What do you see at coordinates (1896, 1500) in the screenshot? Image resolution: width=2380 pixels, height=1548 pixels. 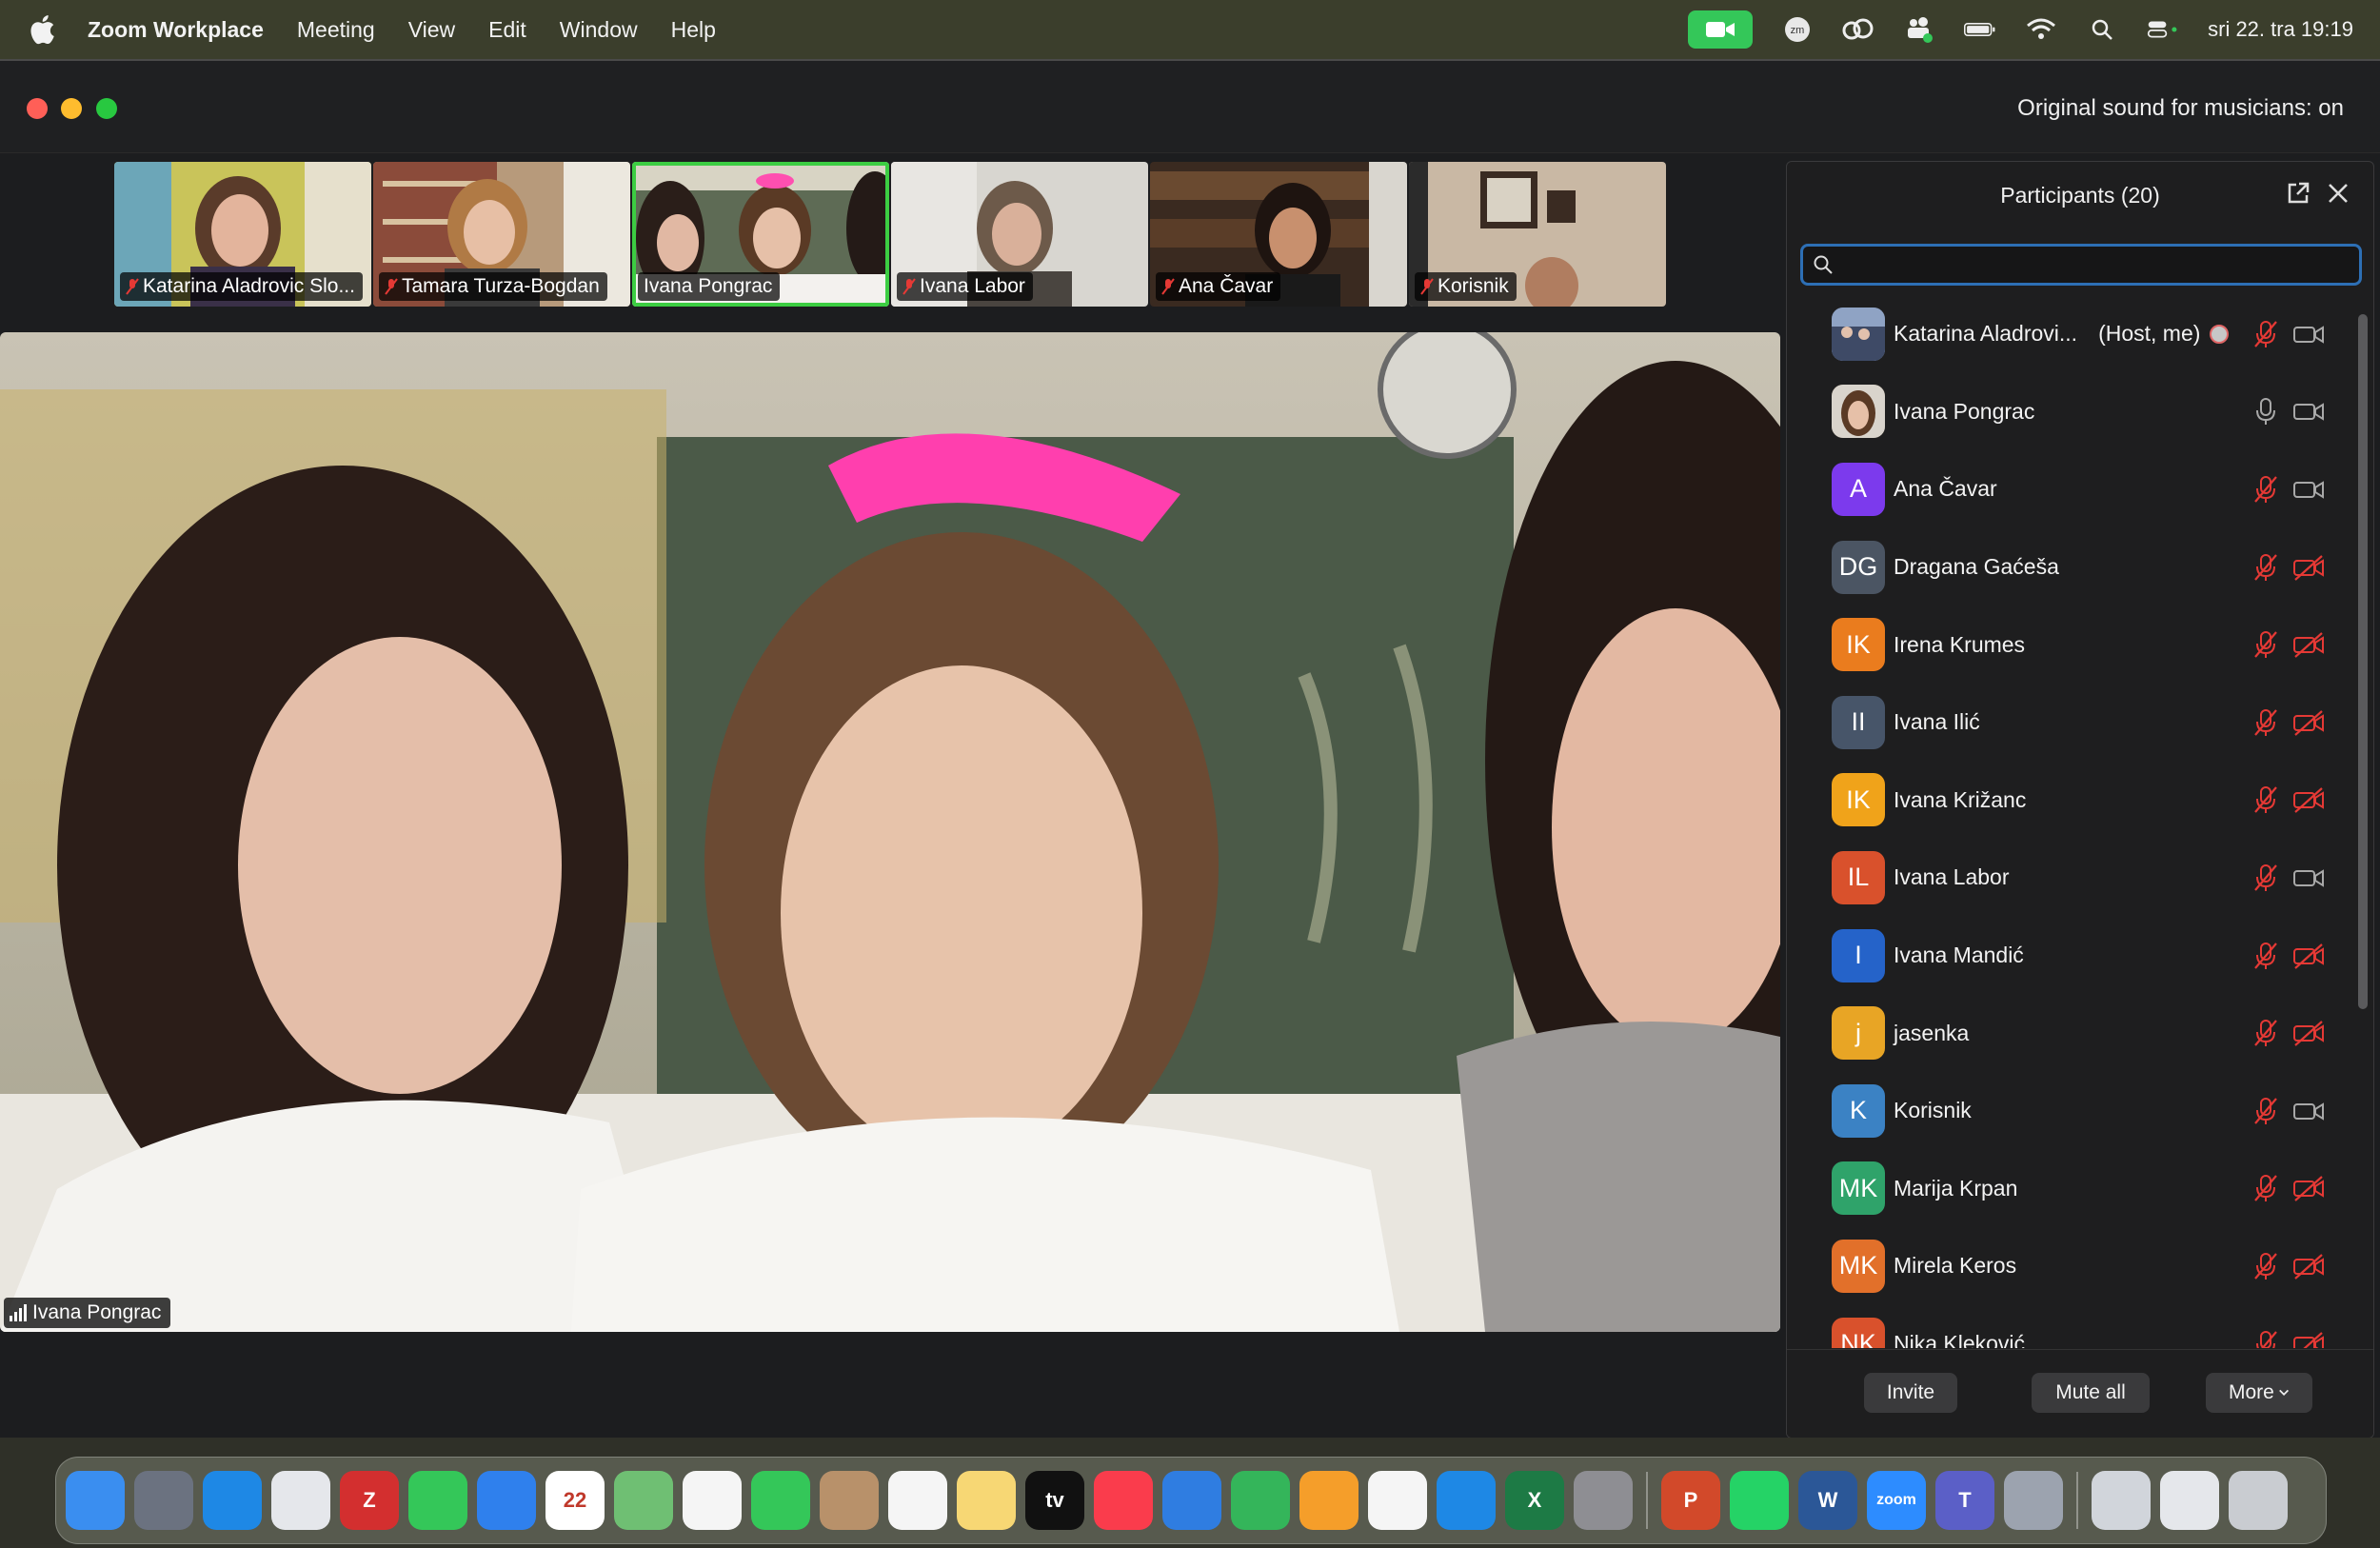 I see `zoom-icon: zoom` at bounding box center [1896, 1500].